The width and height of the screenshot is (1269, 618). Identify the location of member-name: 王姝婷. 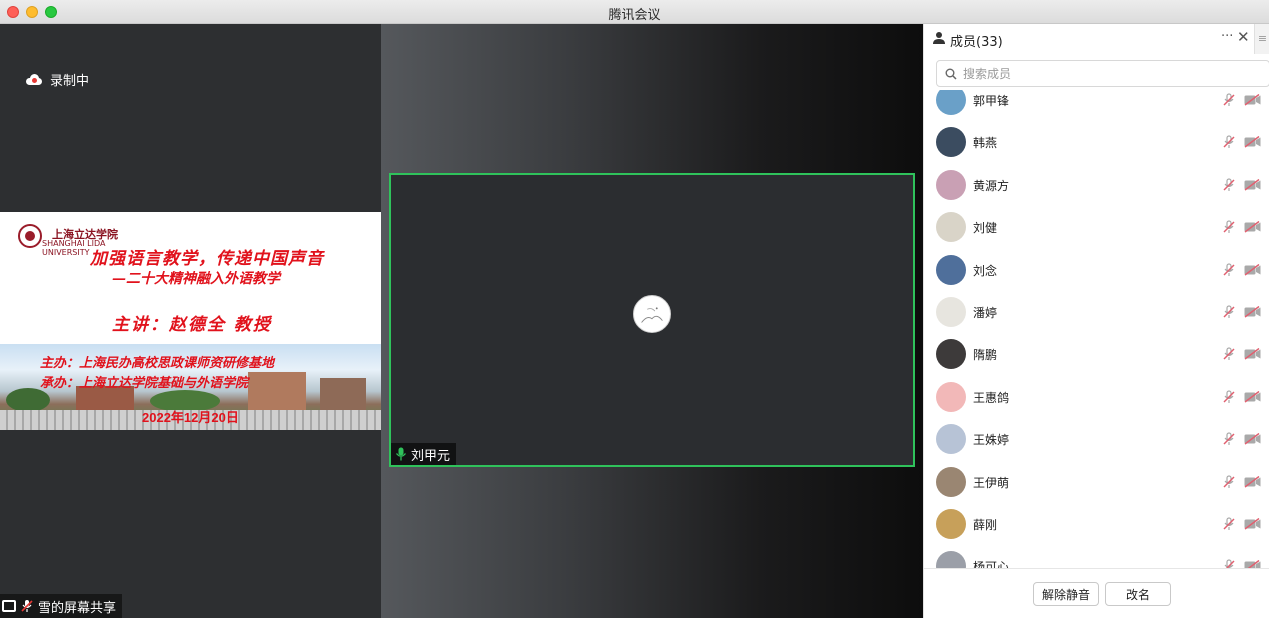
(991, 440).